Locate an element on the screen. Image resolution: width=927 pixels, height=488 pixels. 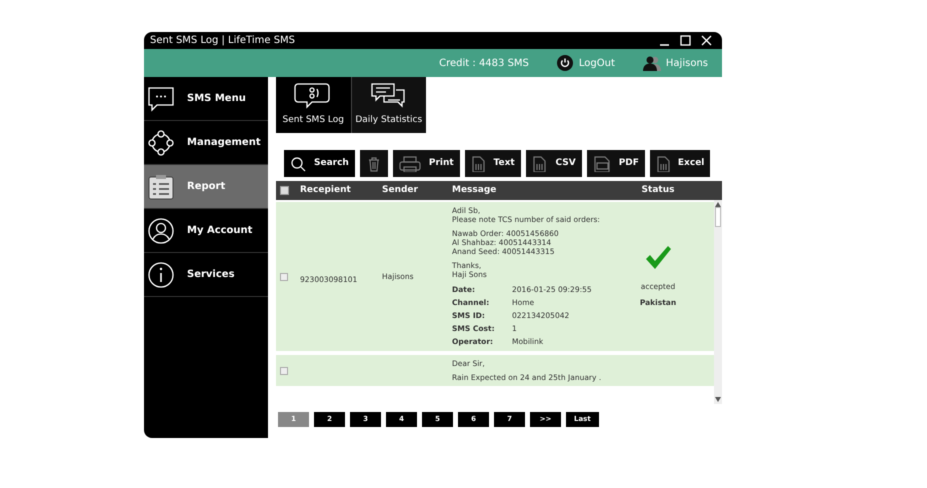
scroll-down-icon is located at coordinates (718, 399).